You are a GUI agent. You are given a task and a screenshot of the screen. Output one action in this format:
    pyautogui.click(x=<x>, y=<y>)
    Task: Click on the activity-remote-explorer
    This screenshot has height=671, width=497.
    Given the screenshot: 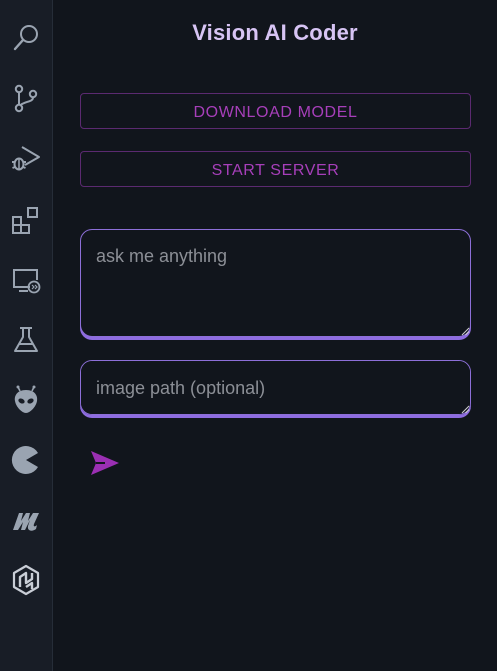 What is the action you would take?
    pyautogui.click(x=26, y=280)
    